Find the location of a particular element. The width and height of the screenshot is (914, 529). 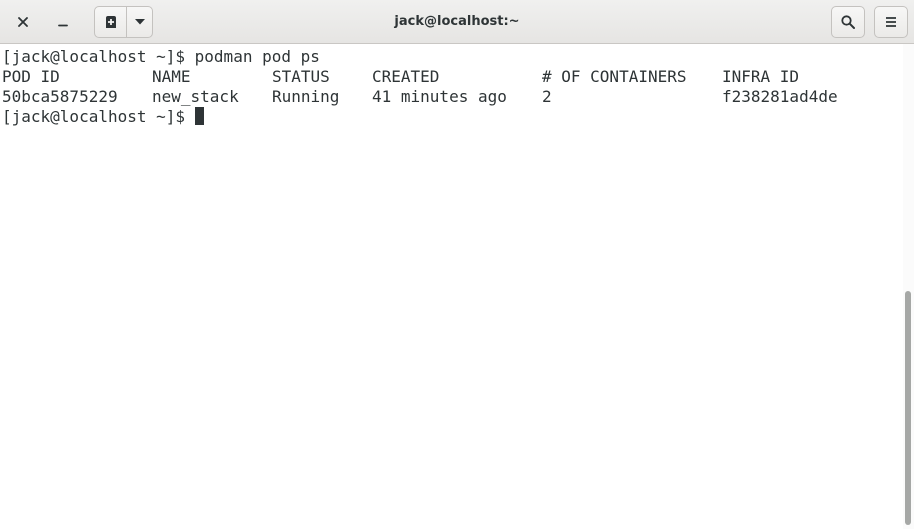

new-tab-button is located at coordinates (111, 22).